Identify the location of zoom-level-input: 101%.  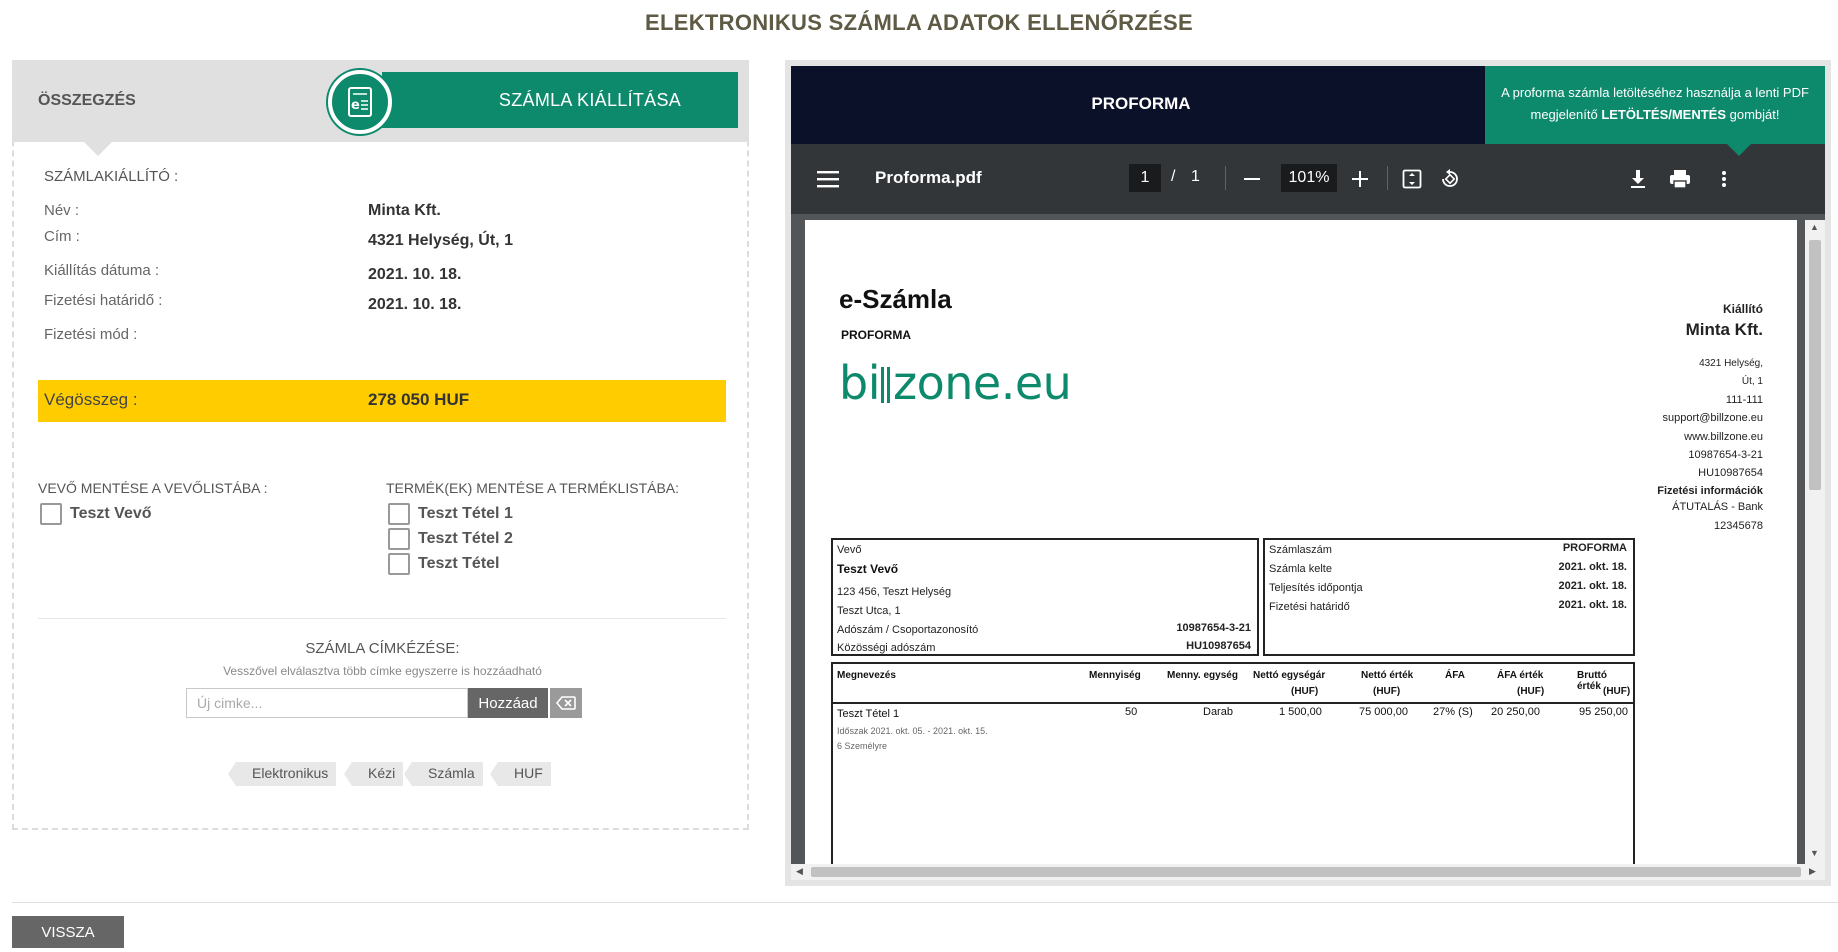
(1309, 178).